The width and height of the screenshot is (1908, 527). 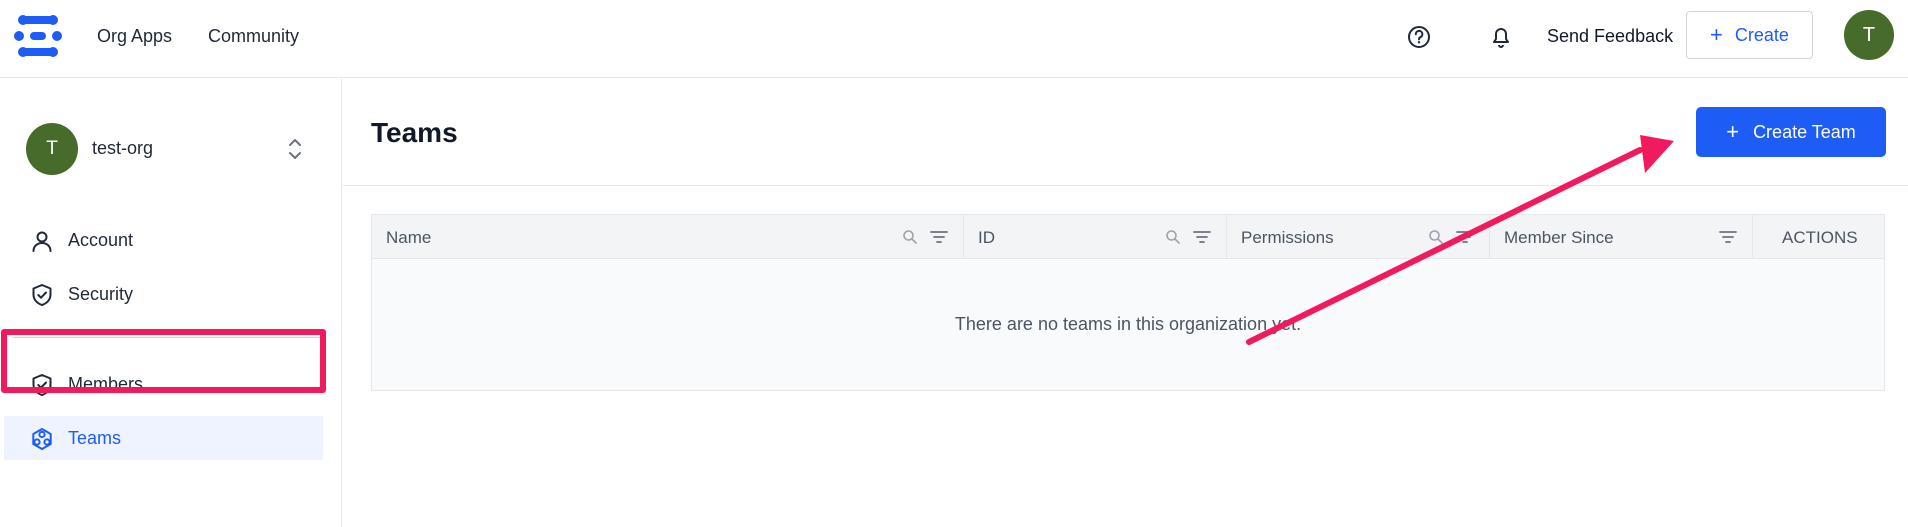 What do you see at coordinates (1287, 237) in the screenshot?
I see `column-header-label: Permissions` at bounding box center [1287, 237].